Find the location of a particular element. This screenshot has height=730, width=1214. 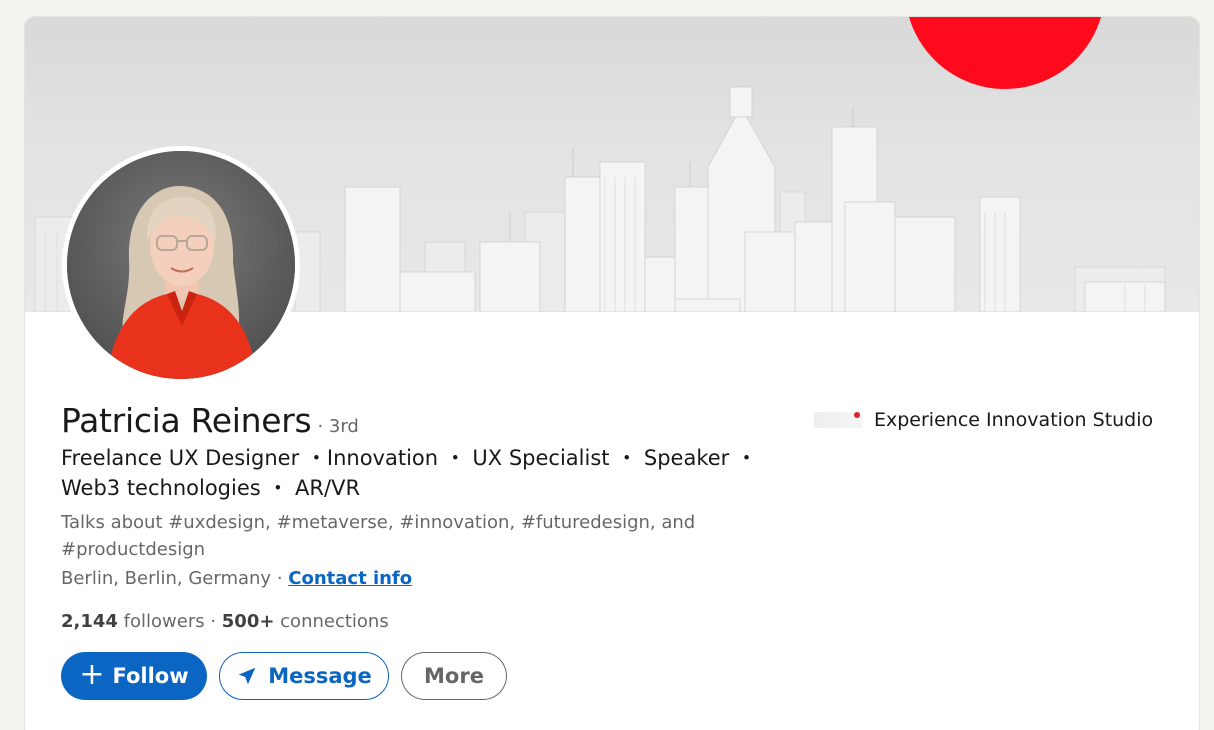

avatar is located at coordinates (181, 265).